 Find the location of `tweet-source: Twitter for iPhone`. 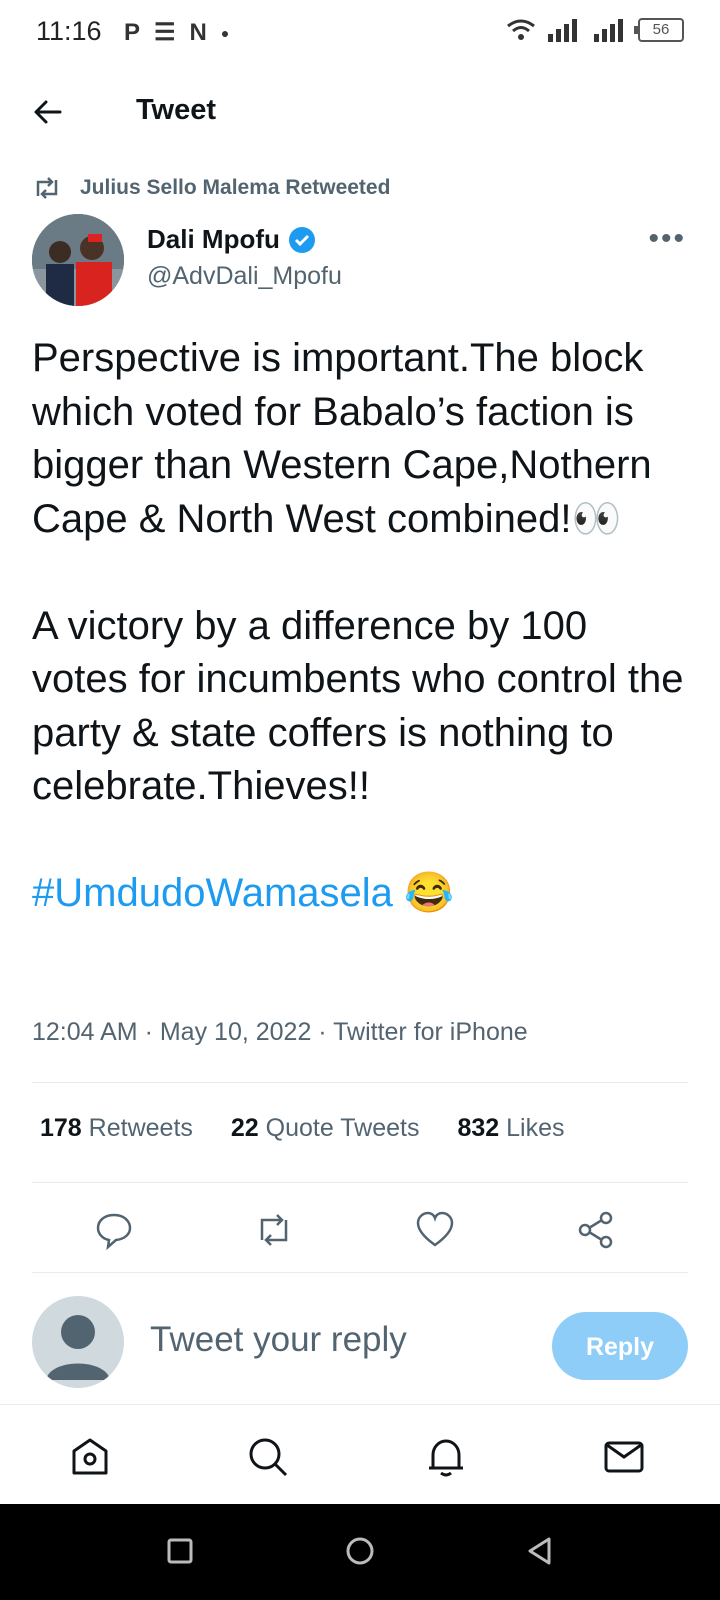

tweet-source: Twitter for iPhone is located at coordinates (430, 1032).